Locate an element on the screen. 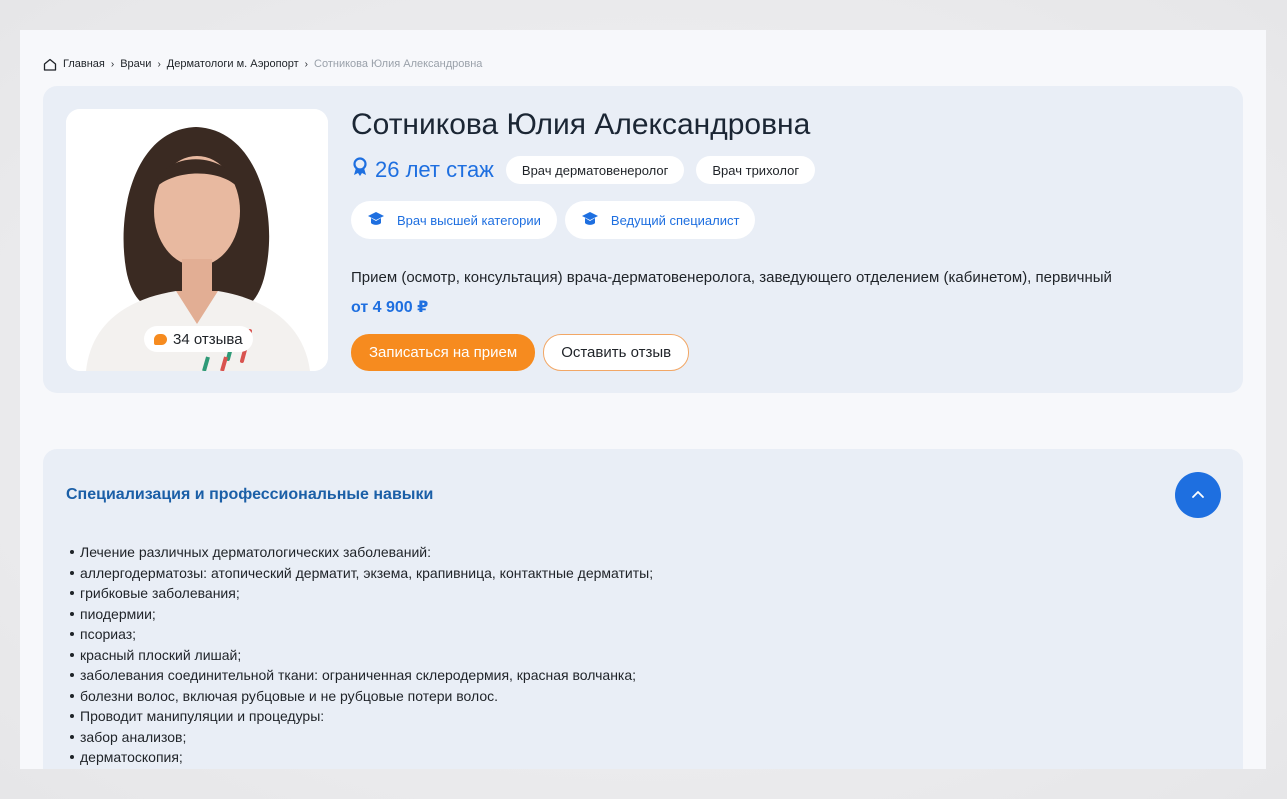  experience-text: 26 лет стаж is located at coordinates (434, 169).